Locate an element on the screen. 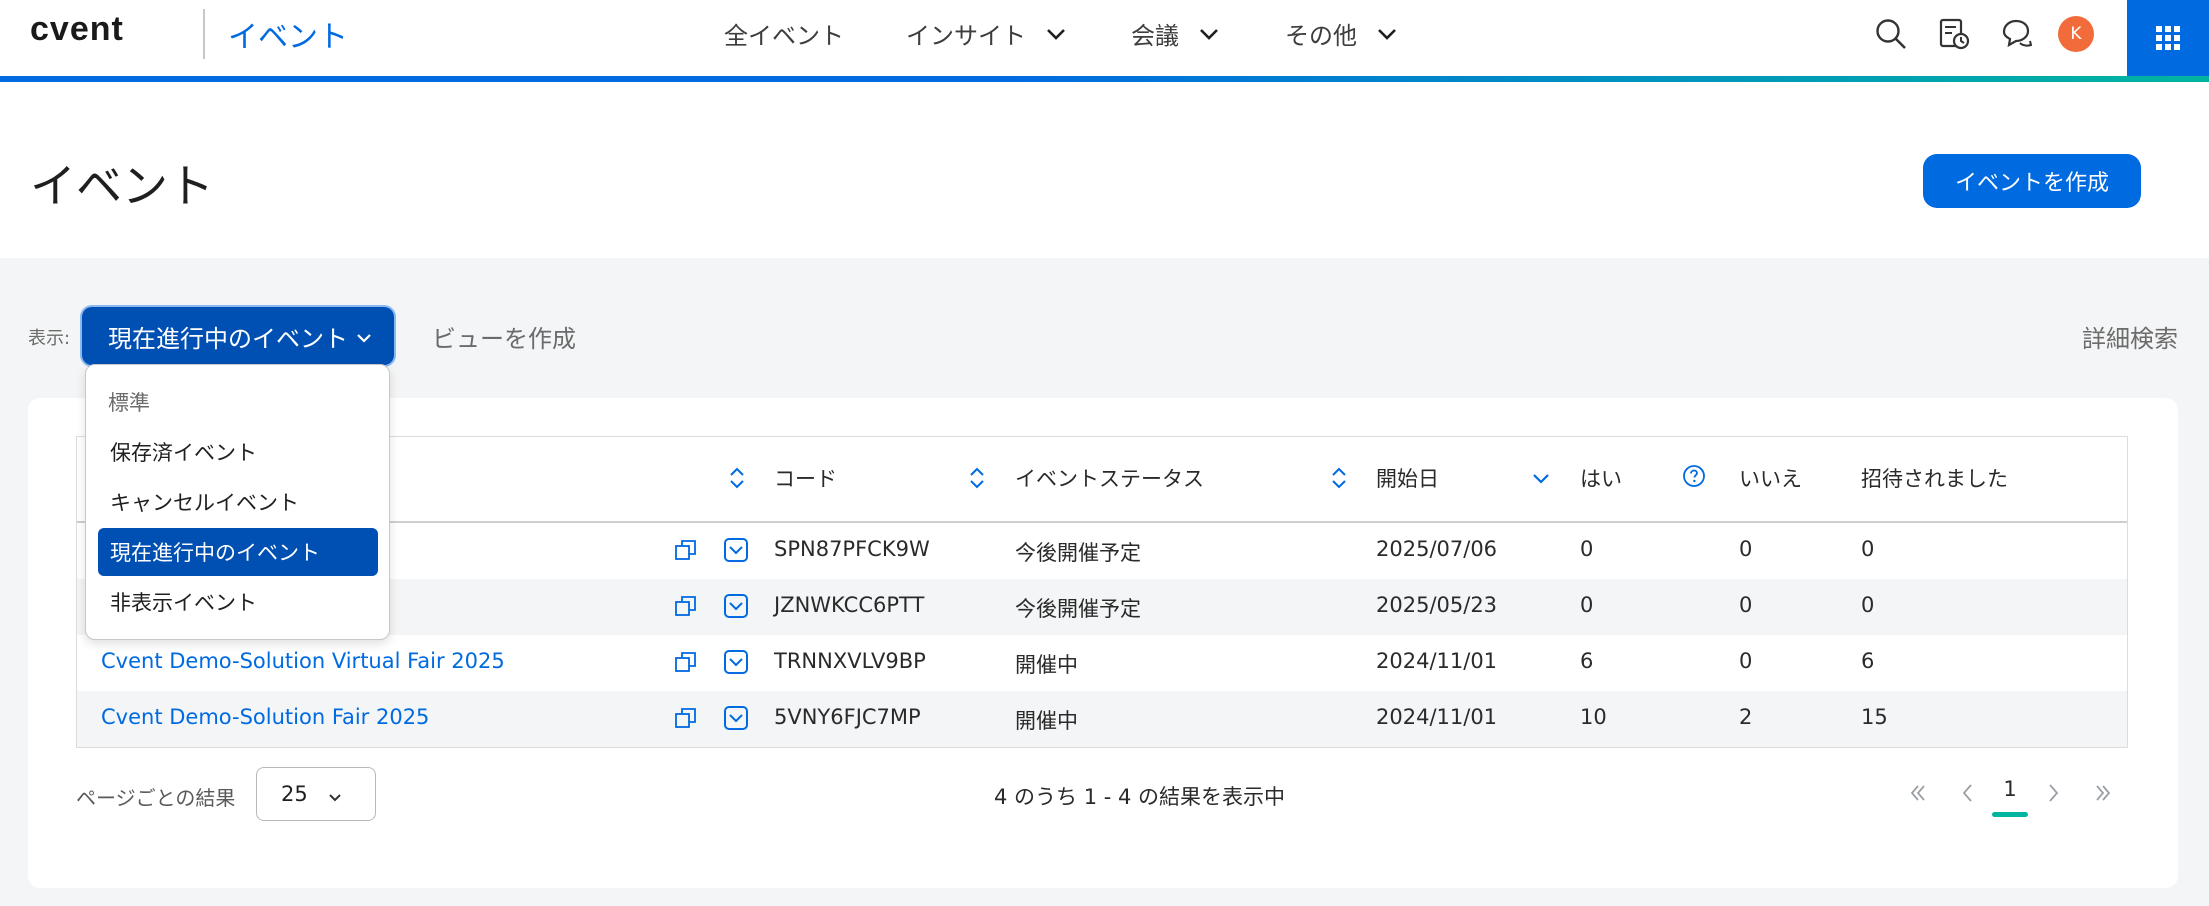  nav-insights-label: インサイト is located at coordinates (966, 36).